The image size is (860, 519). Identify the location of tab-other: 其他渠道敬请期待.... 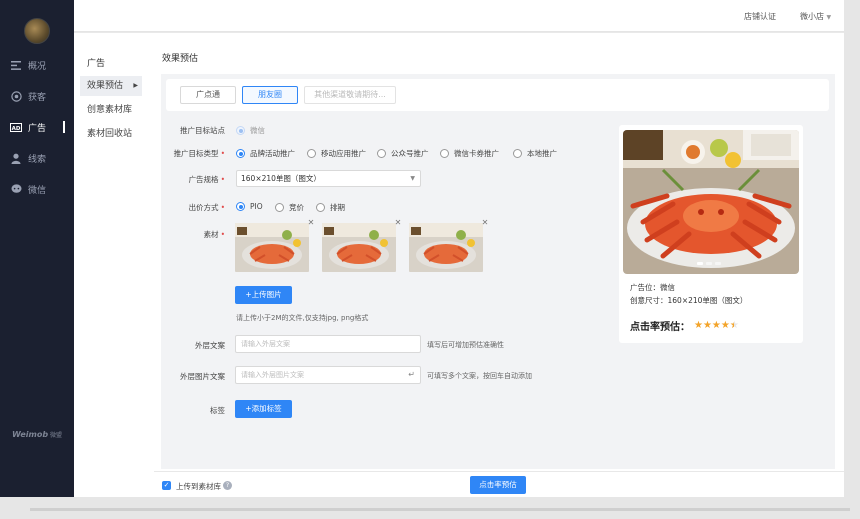
(350, 95).